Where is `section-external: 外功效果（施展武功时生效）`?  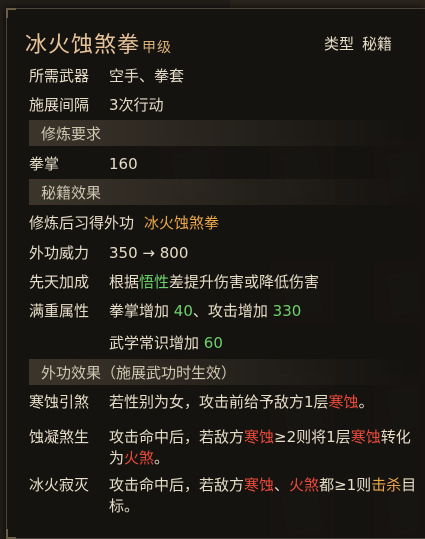 section-external: 外功效果（施展武功时生效） is located at coordinates (218, 372).